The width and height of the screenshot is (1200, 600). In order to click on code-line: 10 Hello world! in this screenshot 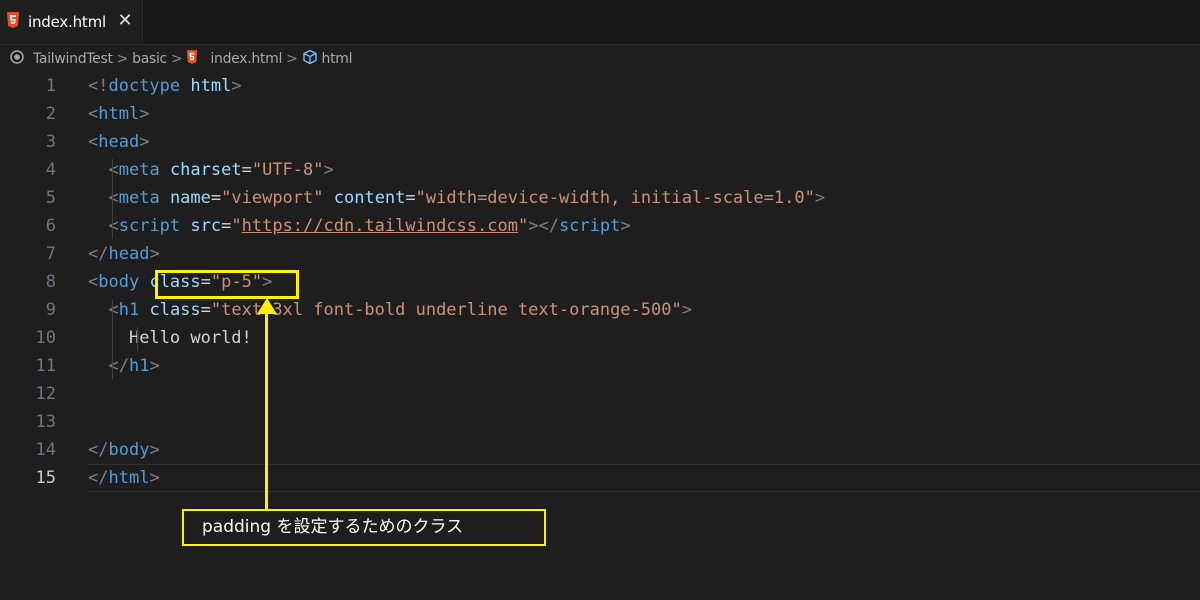, I will do `click(600, 338)`.